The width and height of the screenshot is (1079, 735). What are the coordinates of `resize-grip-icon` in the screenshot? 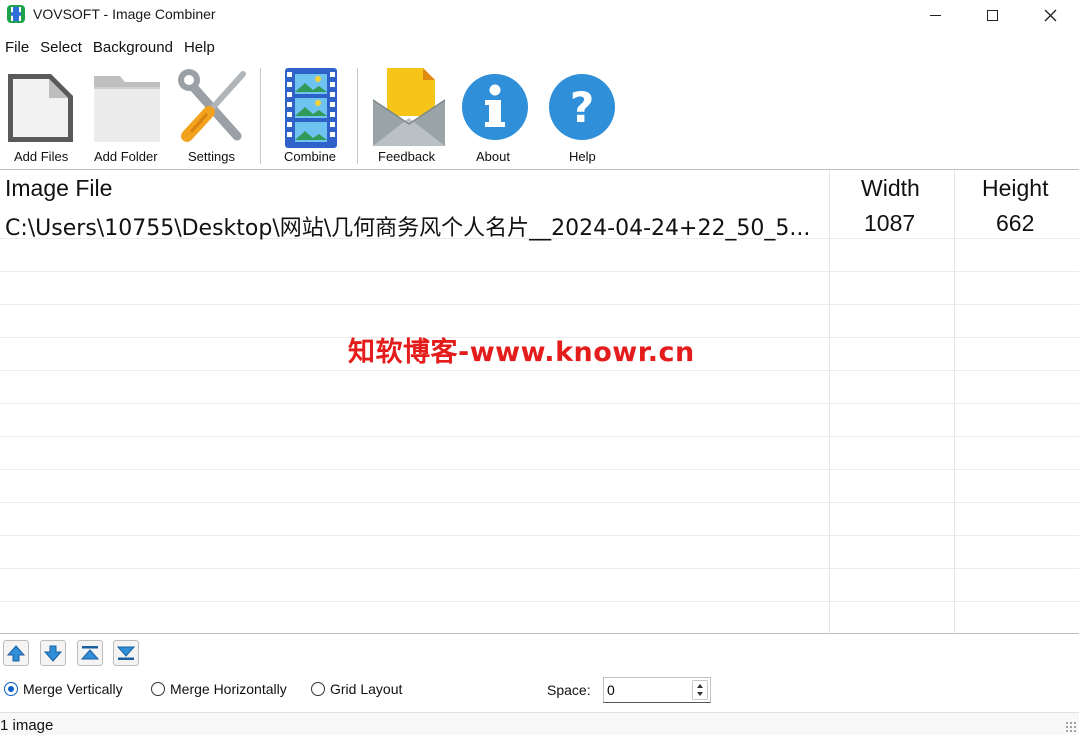 It's located at (1071, 727).